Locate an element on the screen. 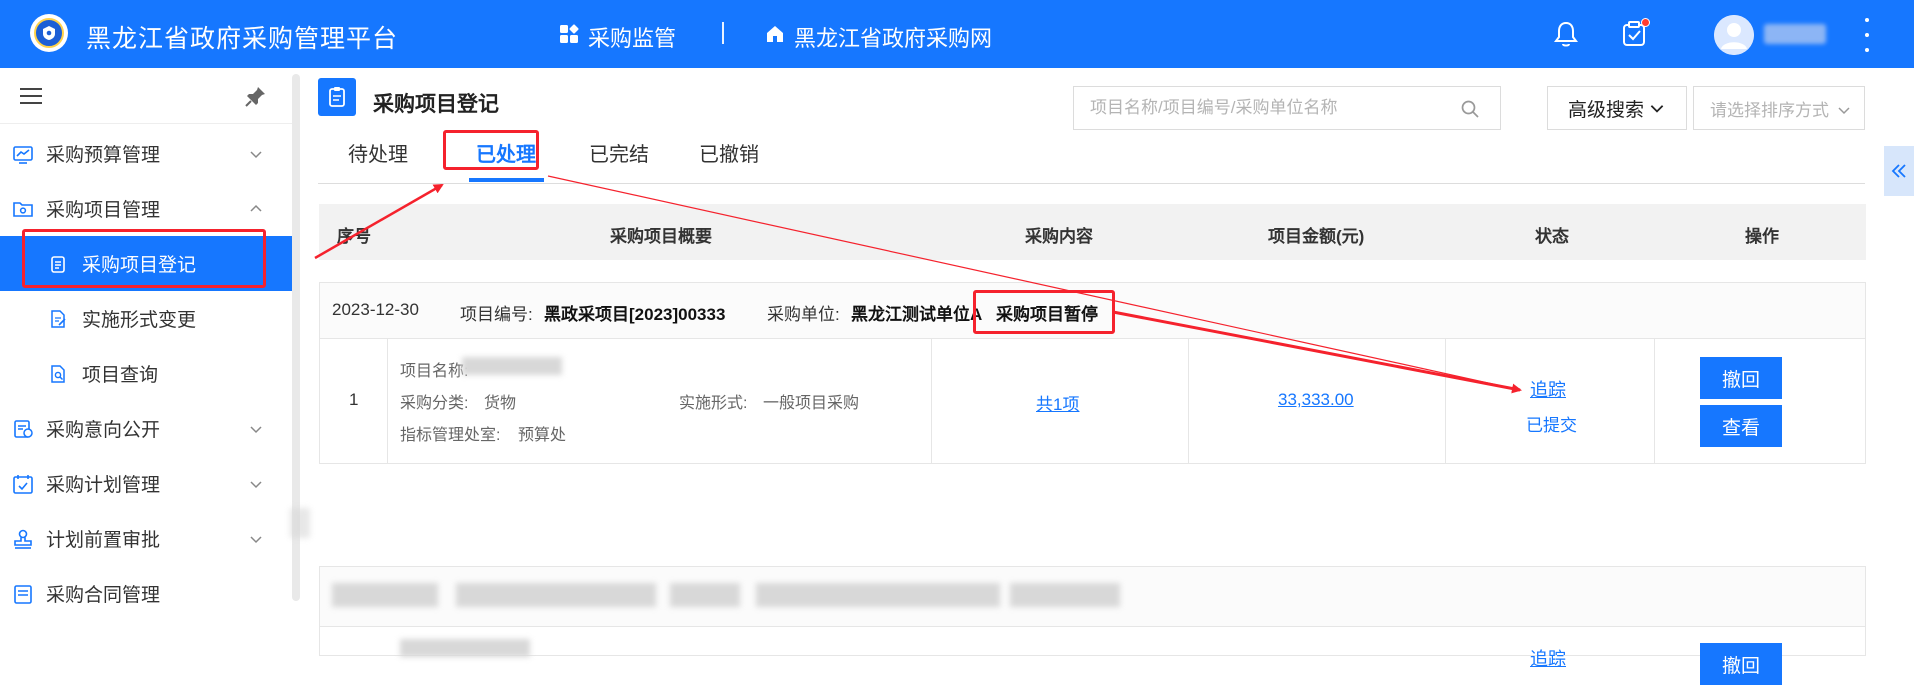 The image size is (1914, 685). sidebar-item-plan-management: 采购计划管理 is located at coordinates (146, 483).